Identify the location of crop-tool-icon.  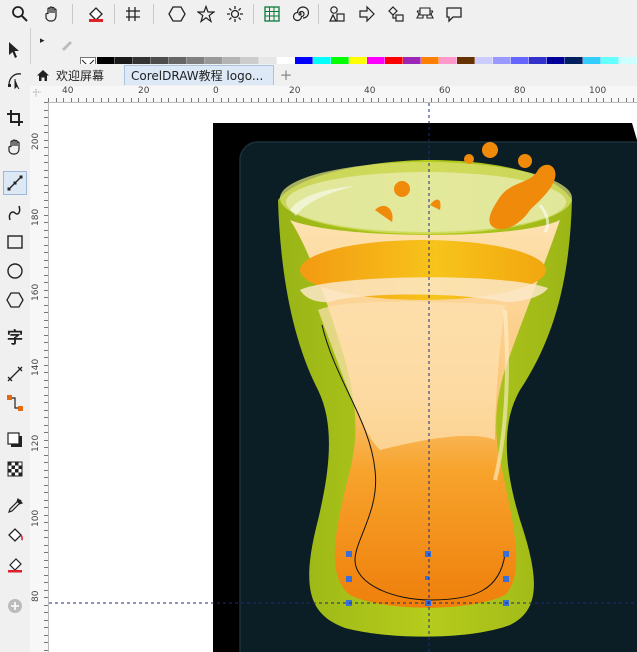
(15, 118).